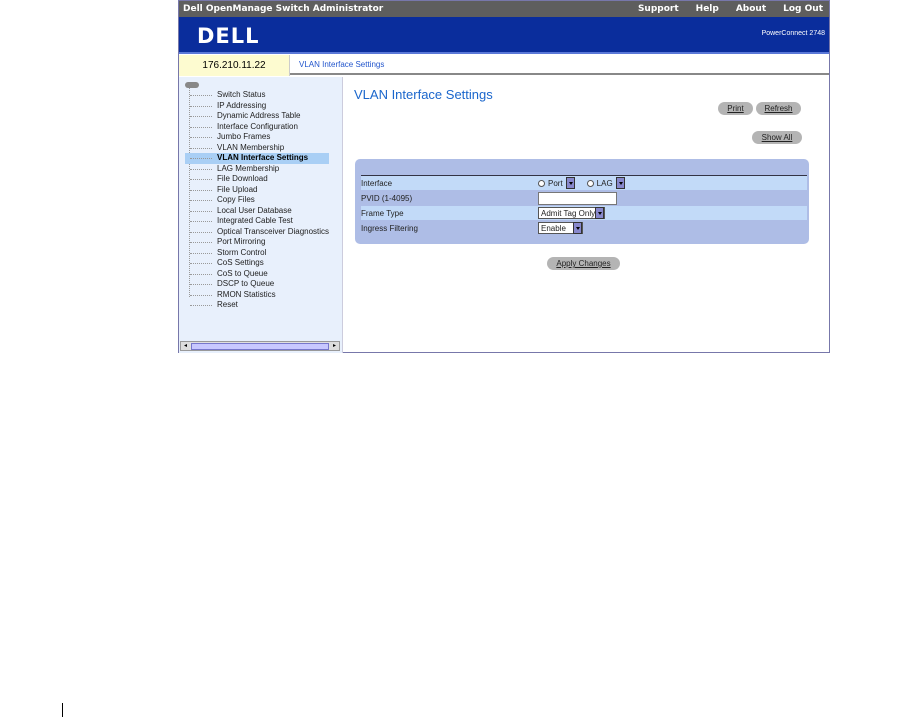  I want to click on print-button: Print, so click(735, 108).